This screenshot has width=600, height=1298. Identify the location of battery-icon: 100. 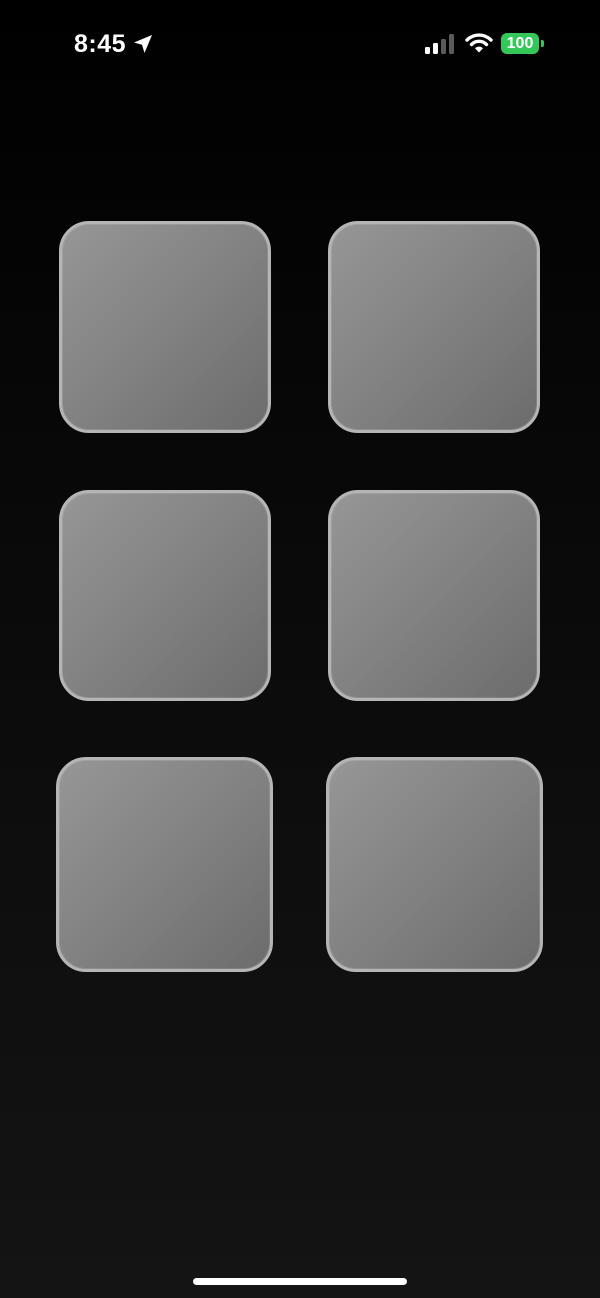
(523, 43).